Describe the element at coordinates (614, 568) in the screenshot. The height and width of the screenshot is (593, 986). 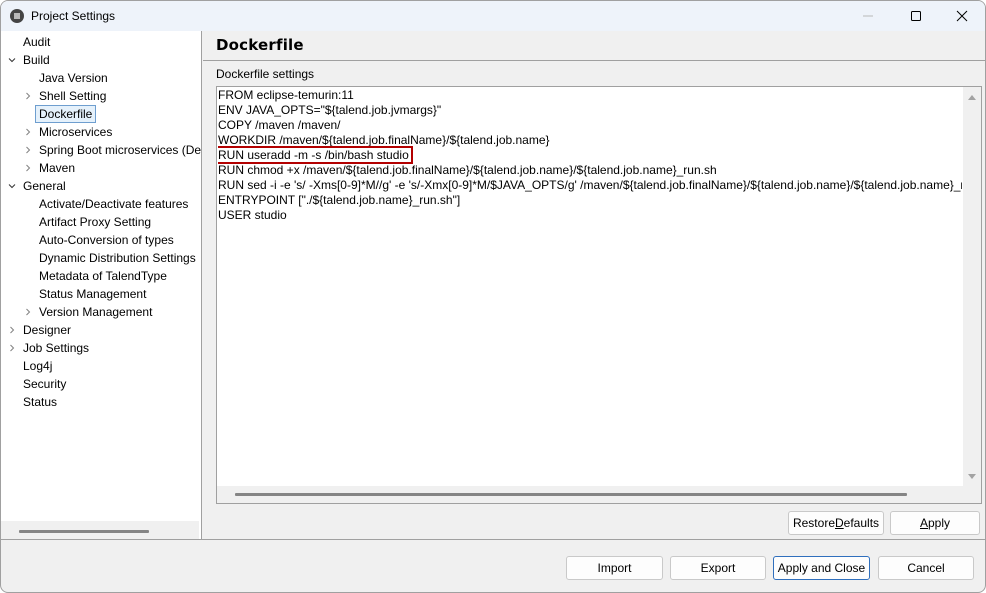
I see `import-button: Import` at that location.